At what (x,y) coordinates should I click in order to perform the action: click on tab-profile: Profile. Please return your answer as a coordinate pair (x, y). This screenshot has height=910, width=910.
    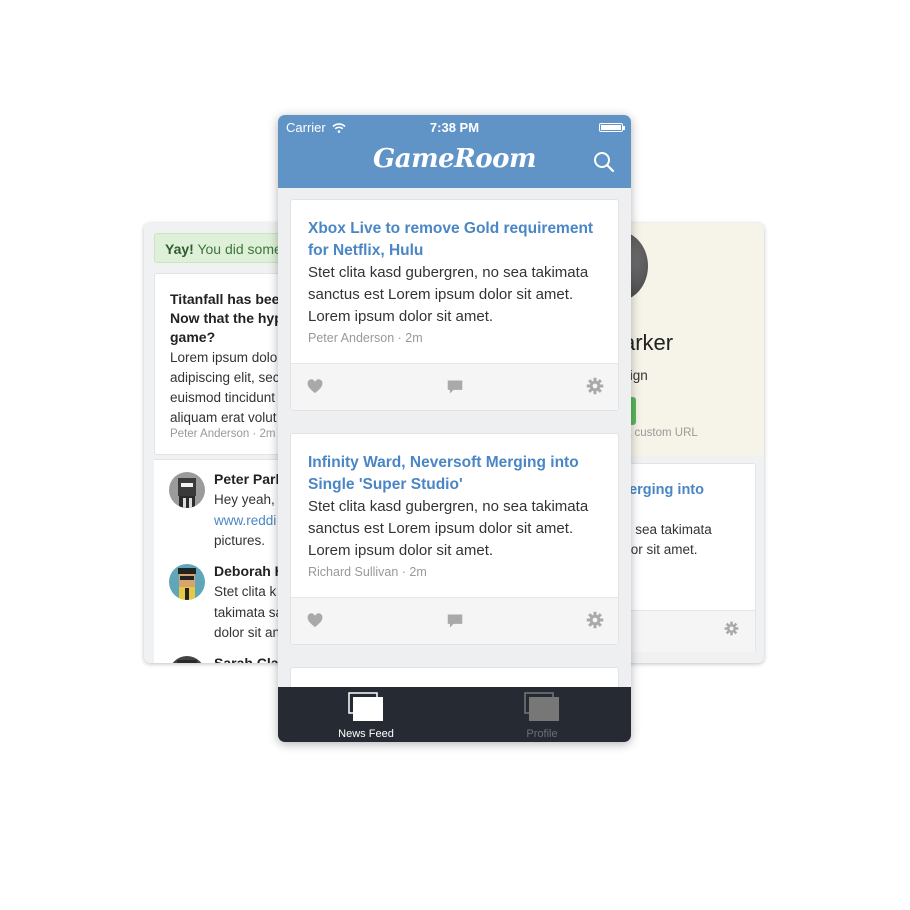
    Looking at the image, I should click on (542, 714).